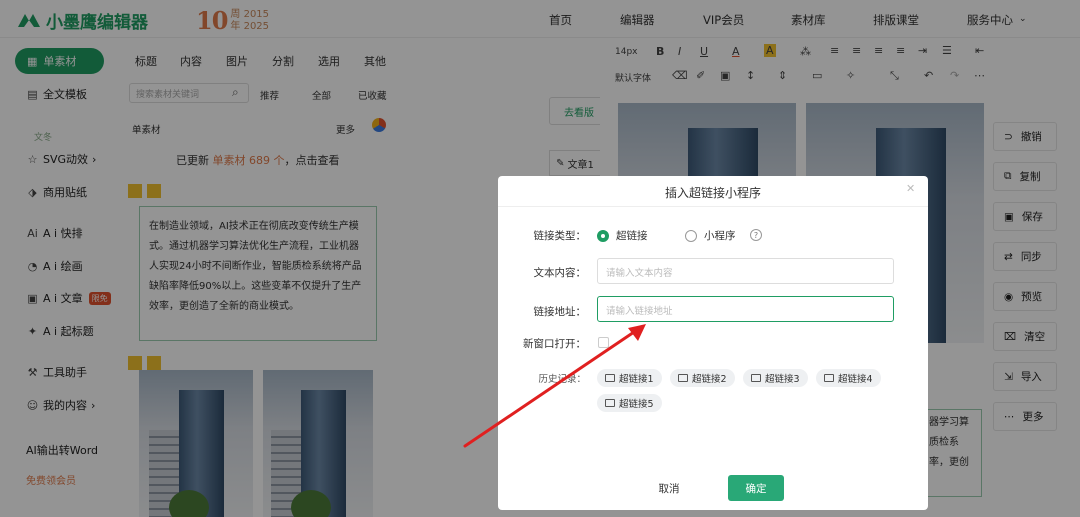 This screenshot has height=517, width=1080. I want to click on annotation-arrow, so click(554, 386).